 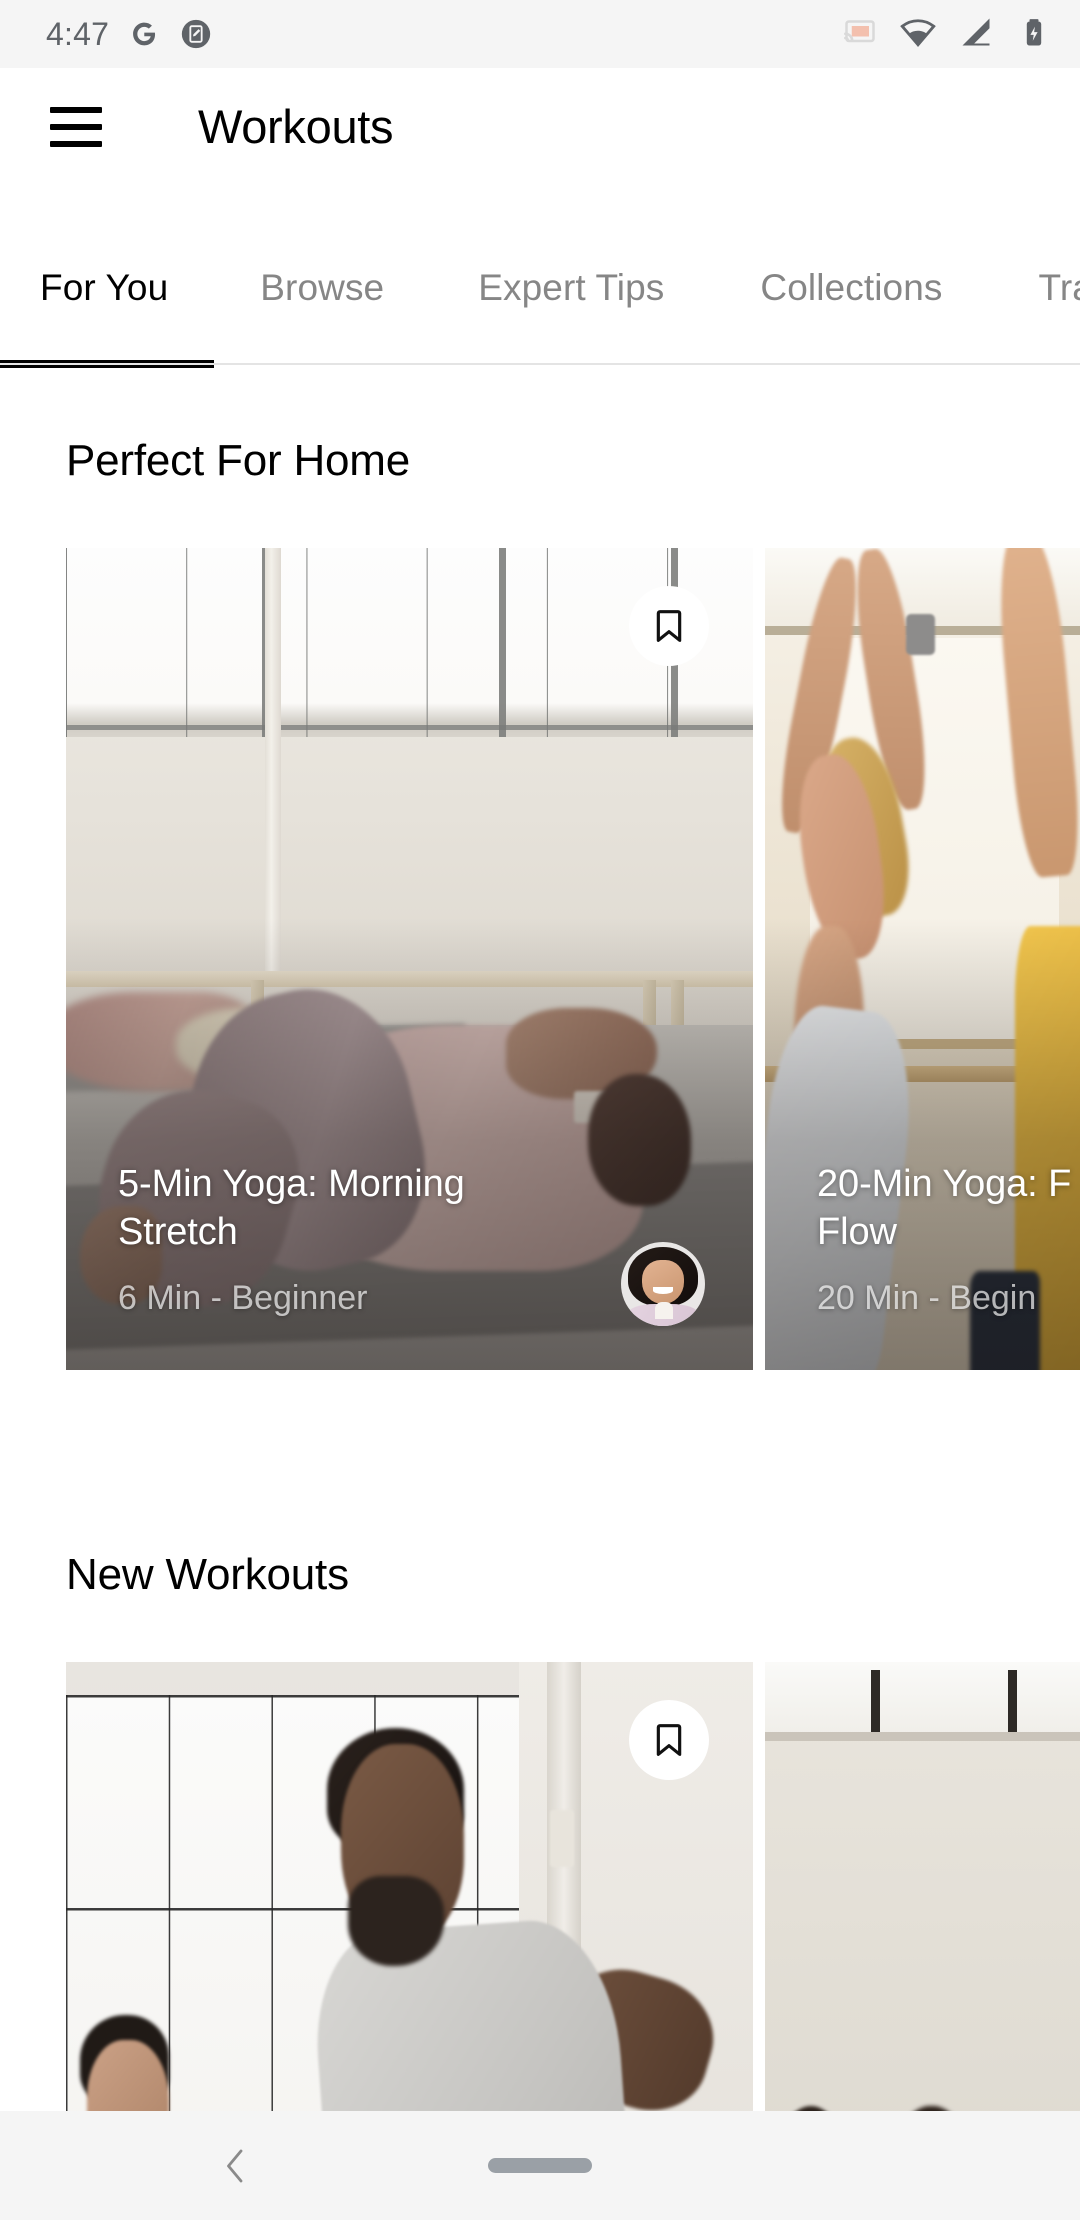 I want to click on workout-title: 5-Min Yoga: Morning Stretch, so click(x=291, y=1208).